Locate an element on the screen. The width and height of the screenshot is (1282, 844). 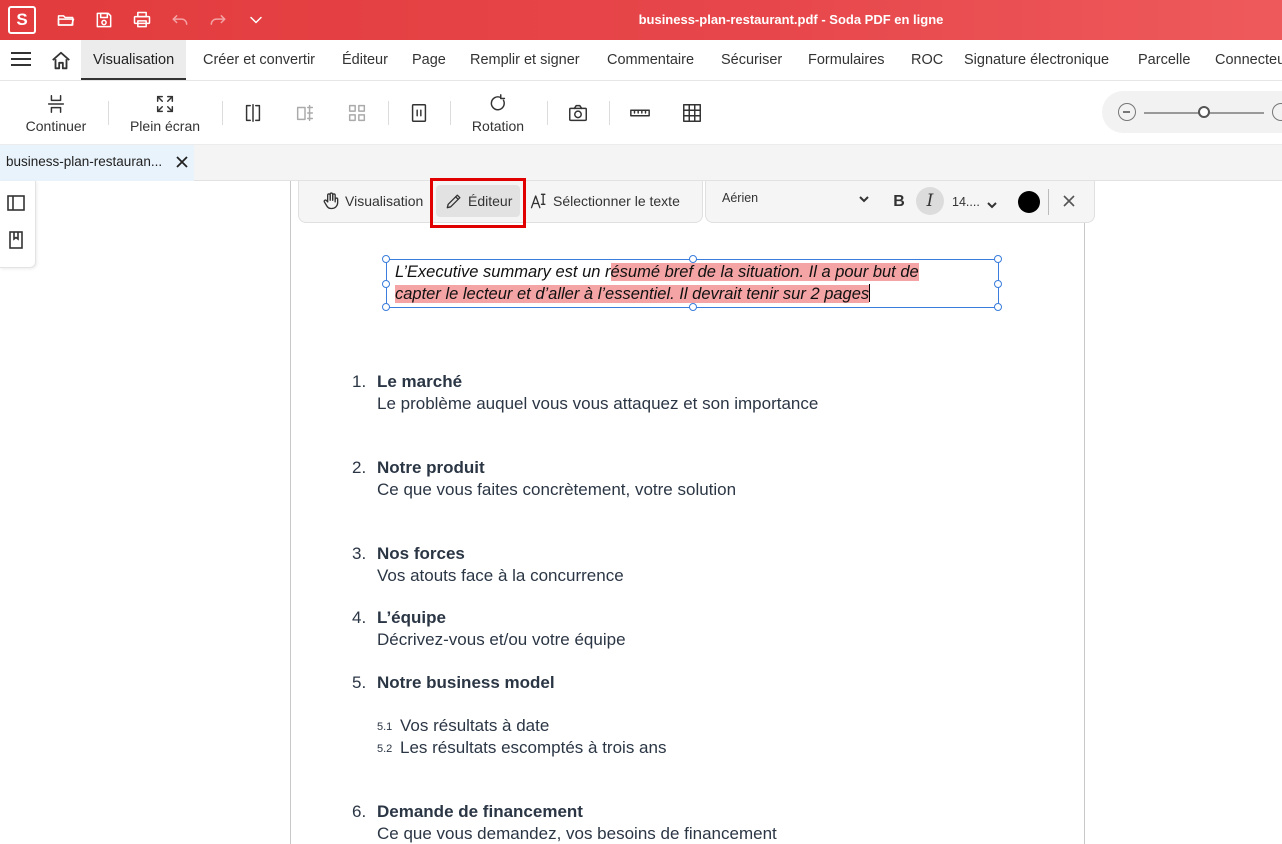
menu-tab-roc: ROC is located at coordinates (927, 60).